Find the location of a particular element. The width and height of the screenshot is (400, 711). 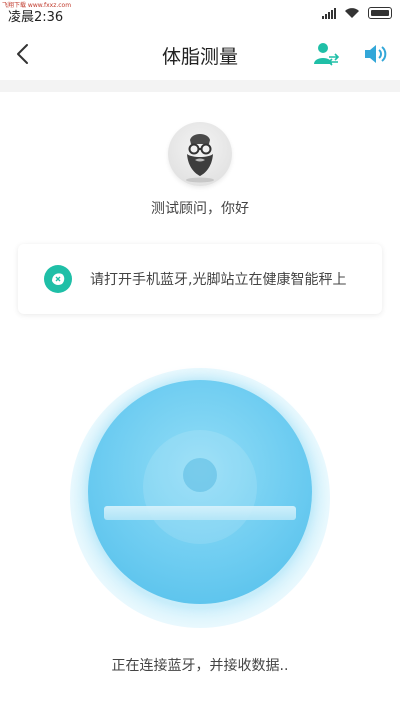

status-bar: 飞翔下载 www.fxxz.com 凌晨2:36 is located at coordinates (200, 14).